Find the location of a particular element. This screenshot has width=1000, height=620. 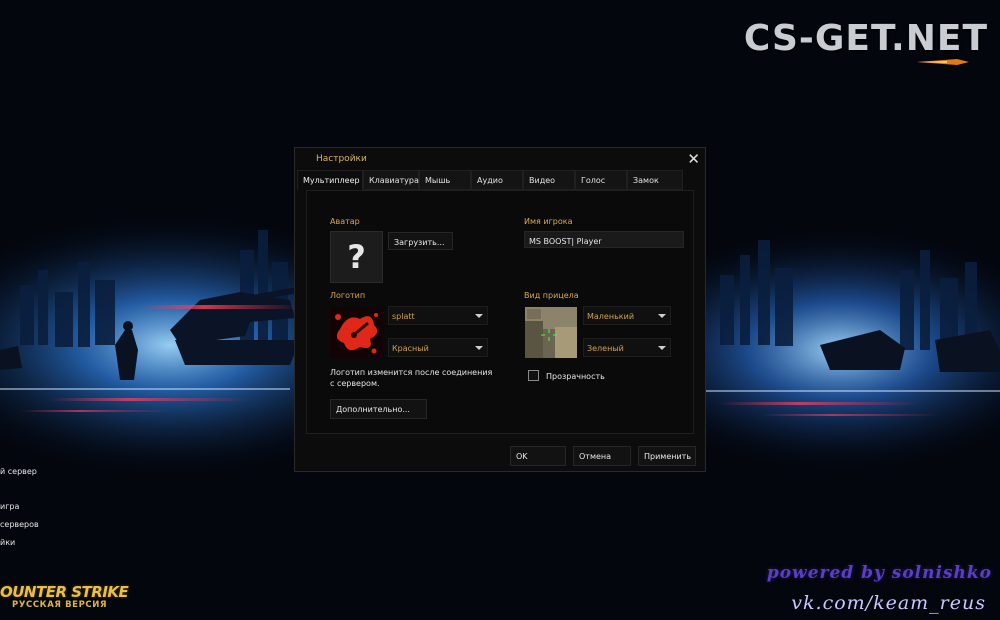

ok-button: OK is located at coordinates (538, 456).